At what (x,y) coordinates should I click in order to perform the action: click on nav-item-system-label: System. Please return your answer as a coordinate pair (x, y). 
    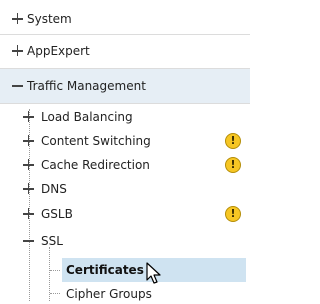
    Looking at the image, I should click on (49, 19).